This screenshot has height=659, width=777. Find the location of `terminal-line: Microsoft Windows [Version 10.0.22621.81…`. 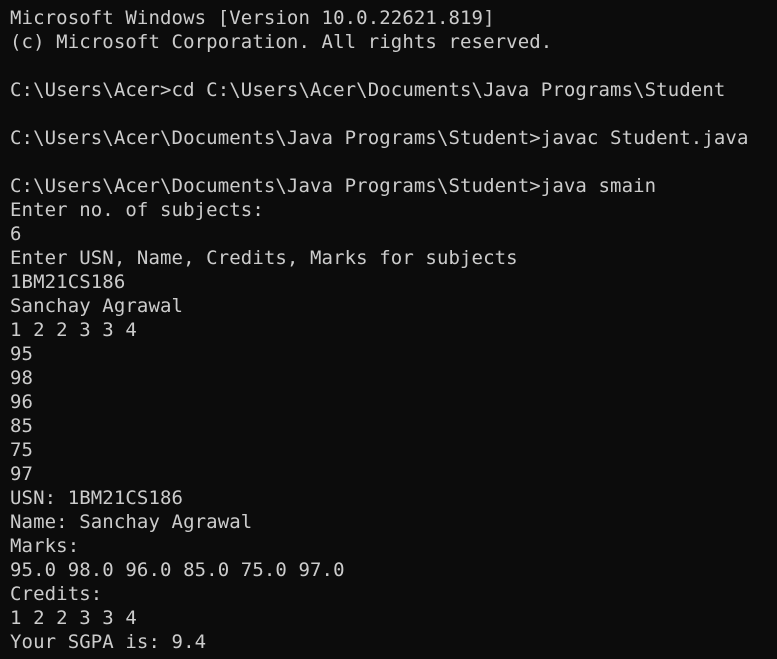

terminal-line: Microsoft Windows [Version 10.0.22621.81… is located at coordinates (252, 18).